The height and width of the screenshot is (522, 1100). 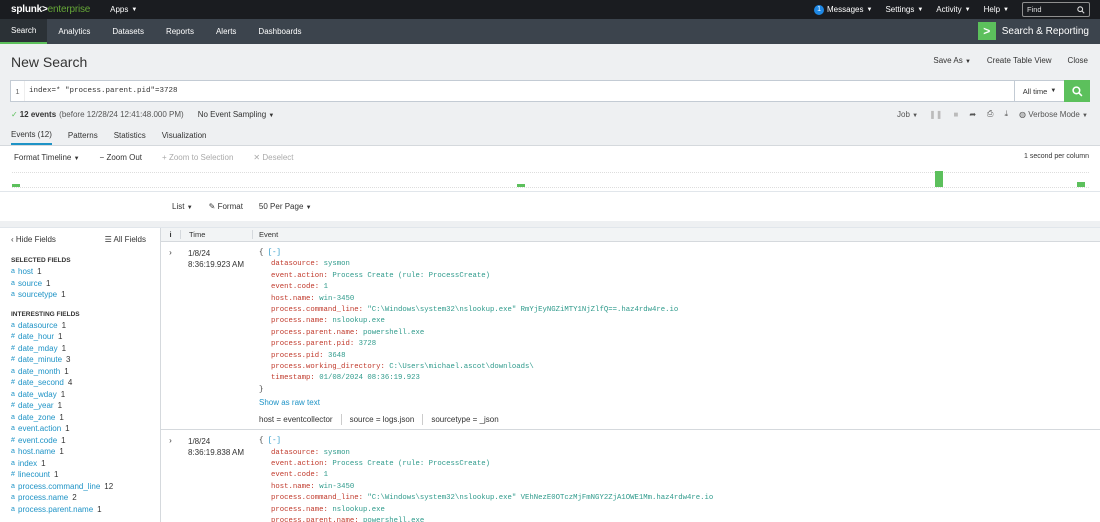 I want to click on field-item: a date_month 1, so click(x=85, y=372).